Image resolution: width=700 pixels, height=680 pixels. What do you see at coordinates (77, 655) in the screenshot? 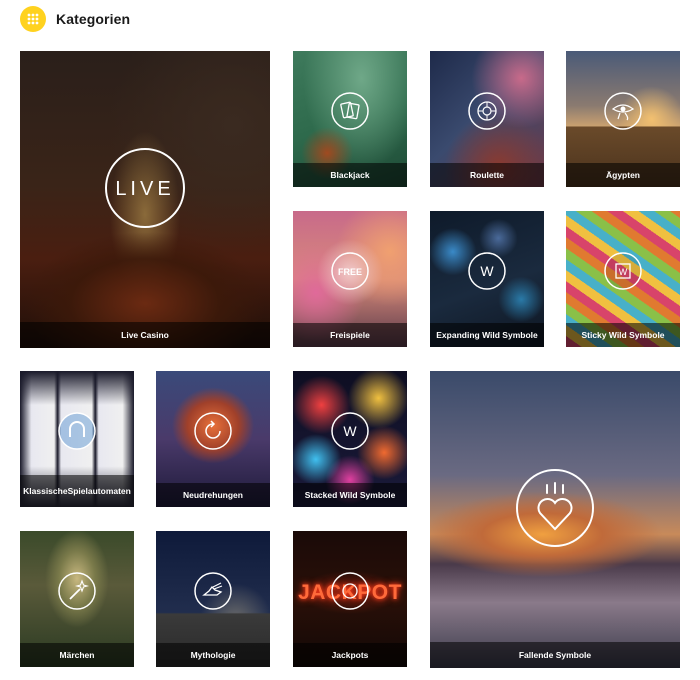
I see `tile-label: Märchen` at bounding box center [77, 655].